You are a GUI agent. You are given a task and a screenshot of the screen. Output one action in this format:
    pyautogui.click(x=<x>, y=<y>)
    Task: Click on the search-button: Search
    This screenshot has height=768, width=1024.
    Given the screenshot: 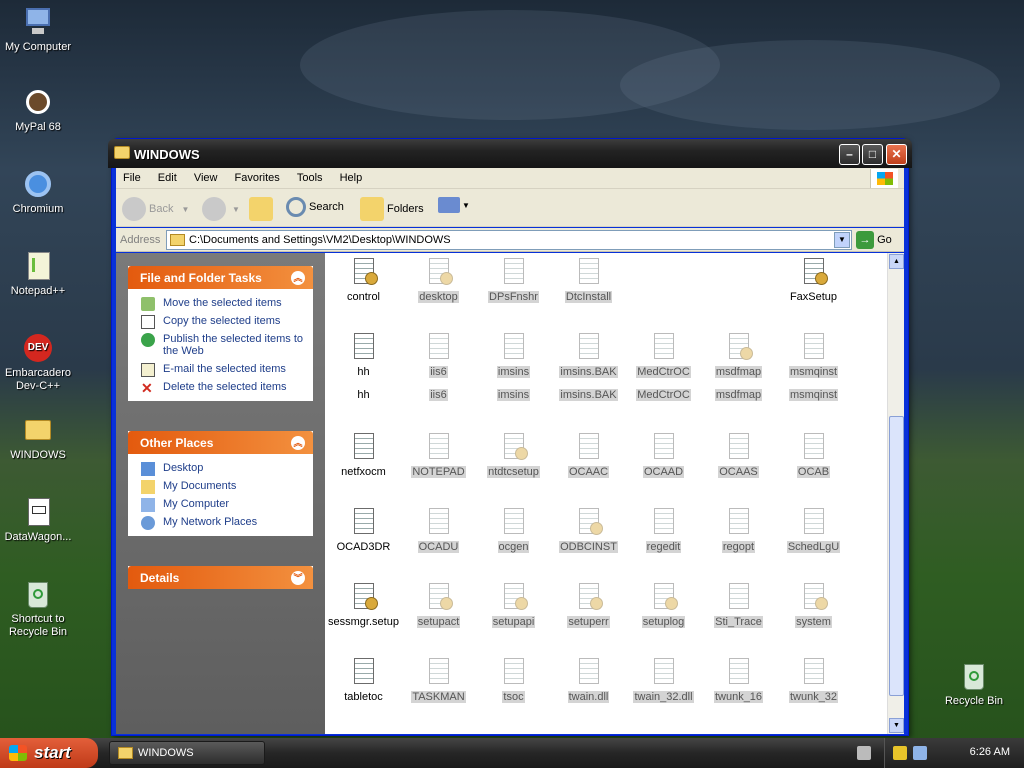 What is the action you would take?
    pyautogui.click(x=315, y=209)
    